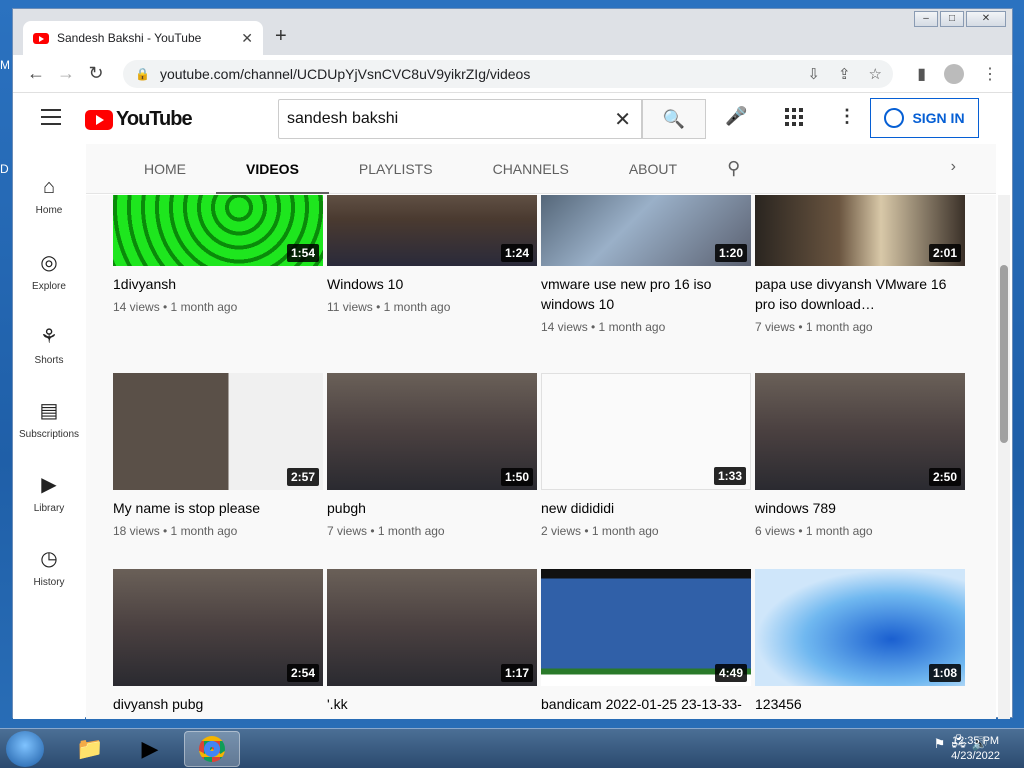  I want to click on video-thumbnail: 1:08, so click(860, 627).